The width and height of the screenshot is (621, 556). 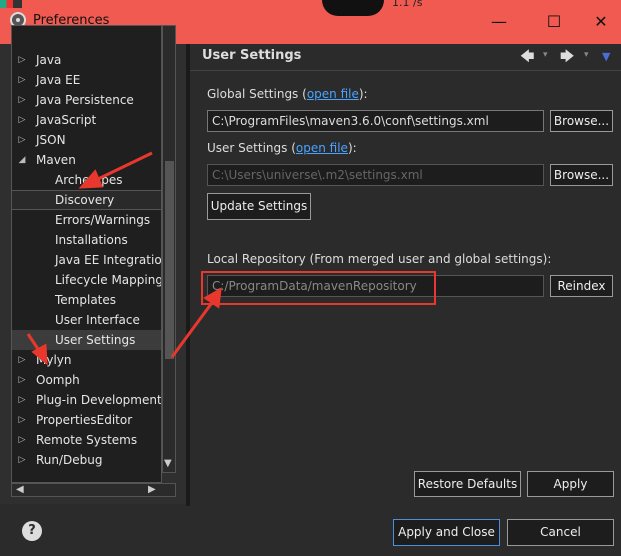 What do you see at coordinates (193, 328) in the screenshot?
I see `arrow-to-local-repo` at bounding box center [193, 328].